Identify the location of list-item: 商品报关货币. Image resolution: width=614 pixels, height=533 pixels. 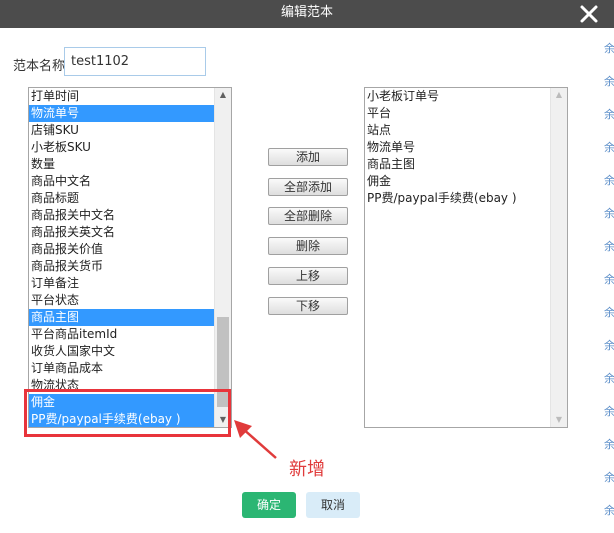
(121, 266).